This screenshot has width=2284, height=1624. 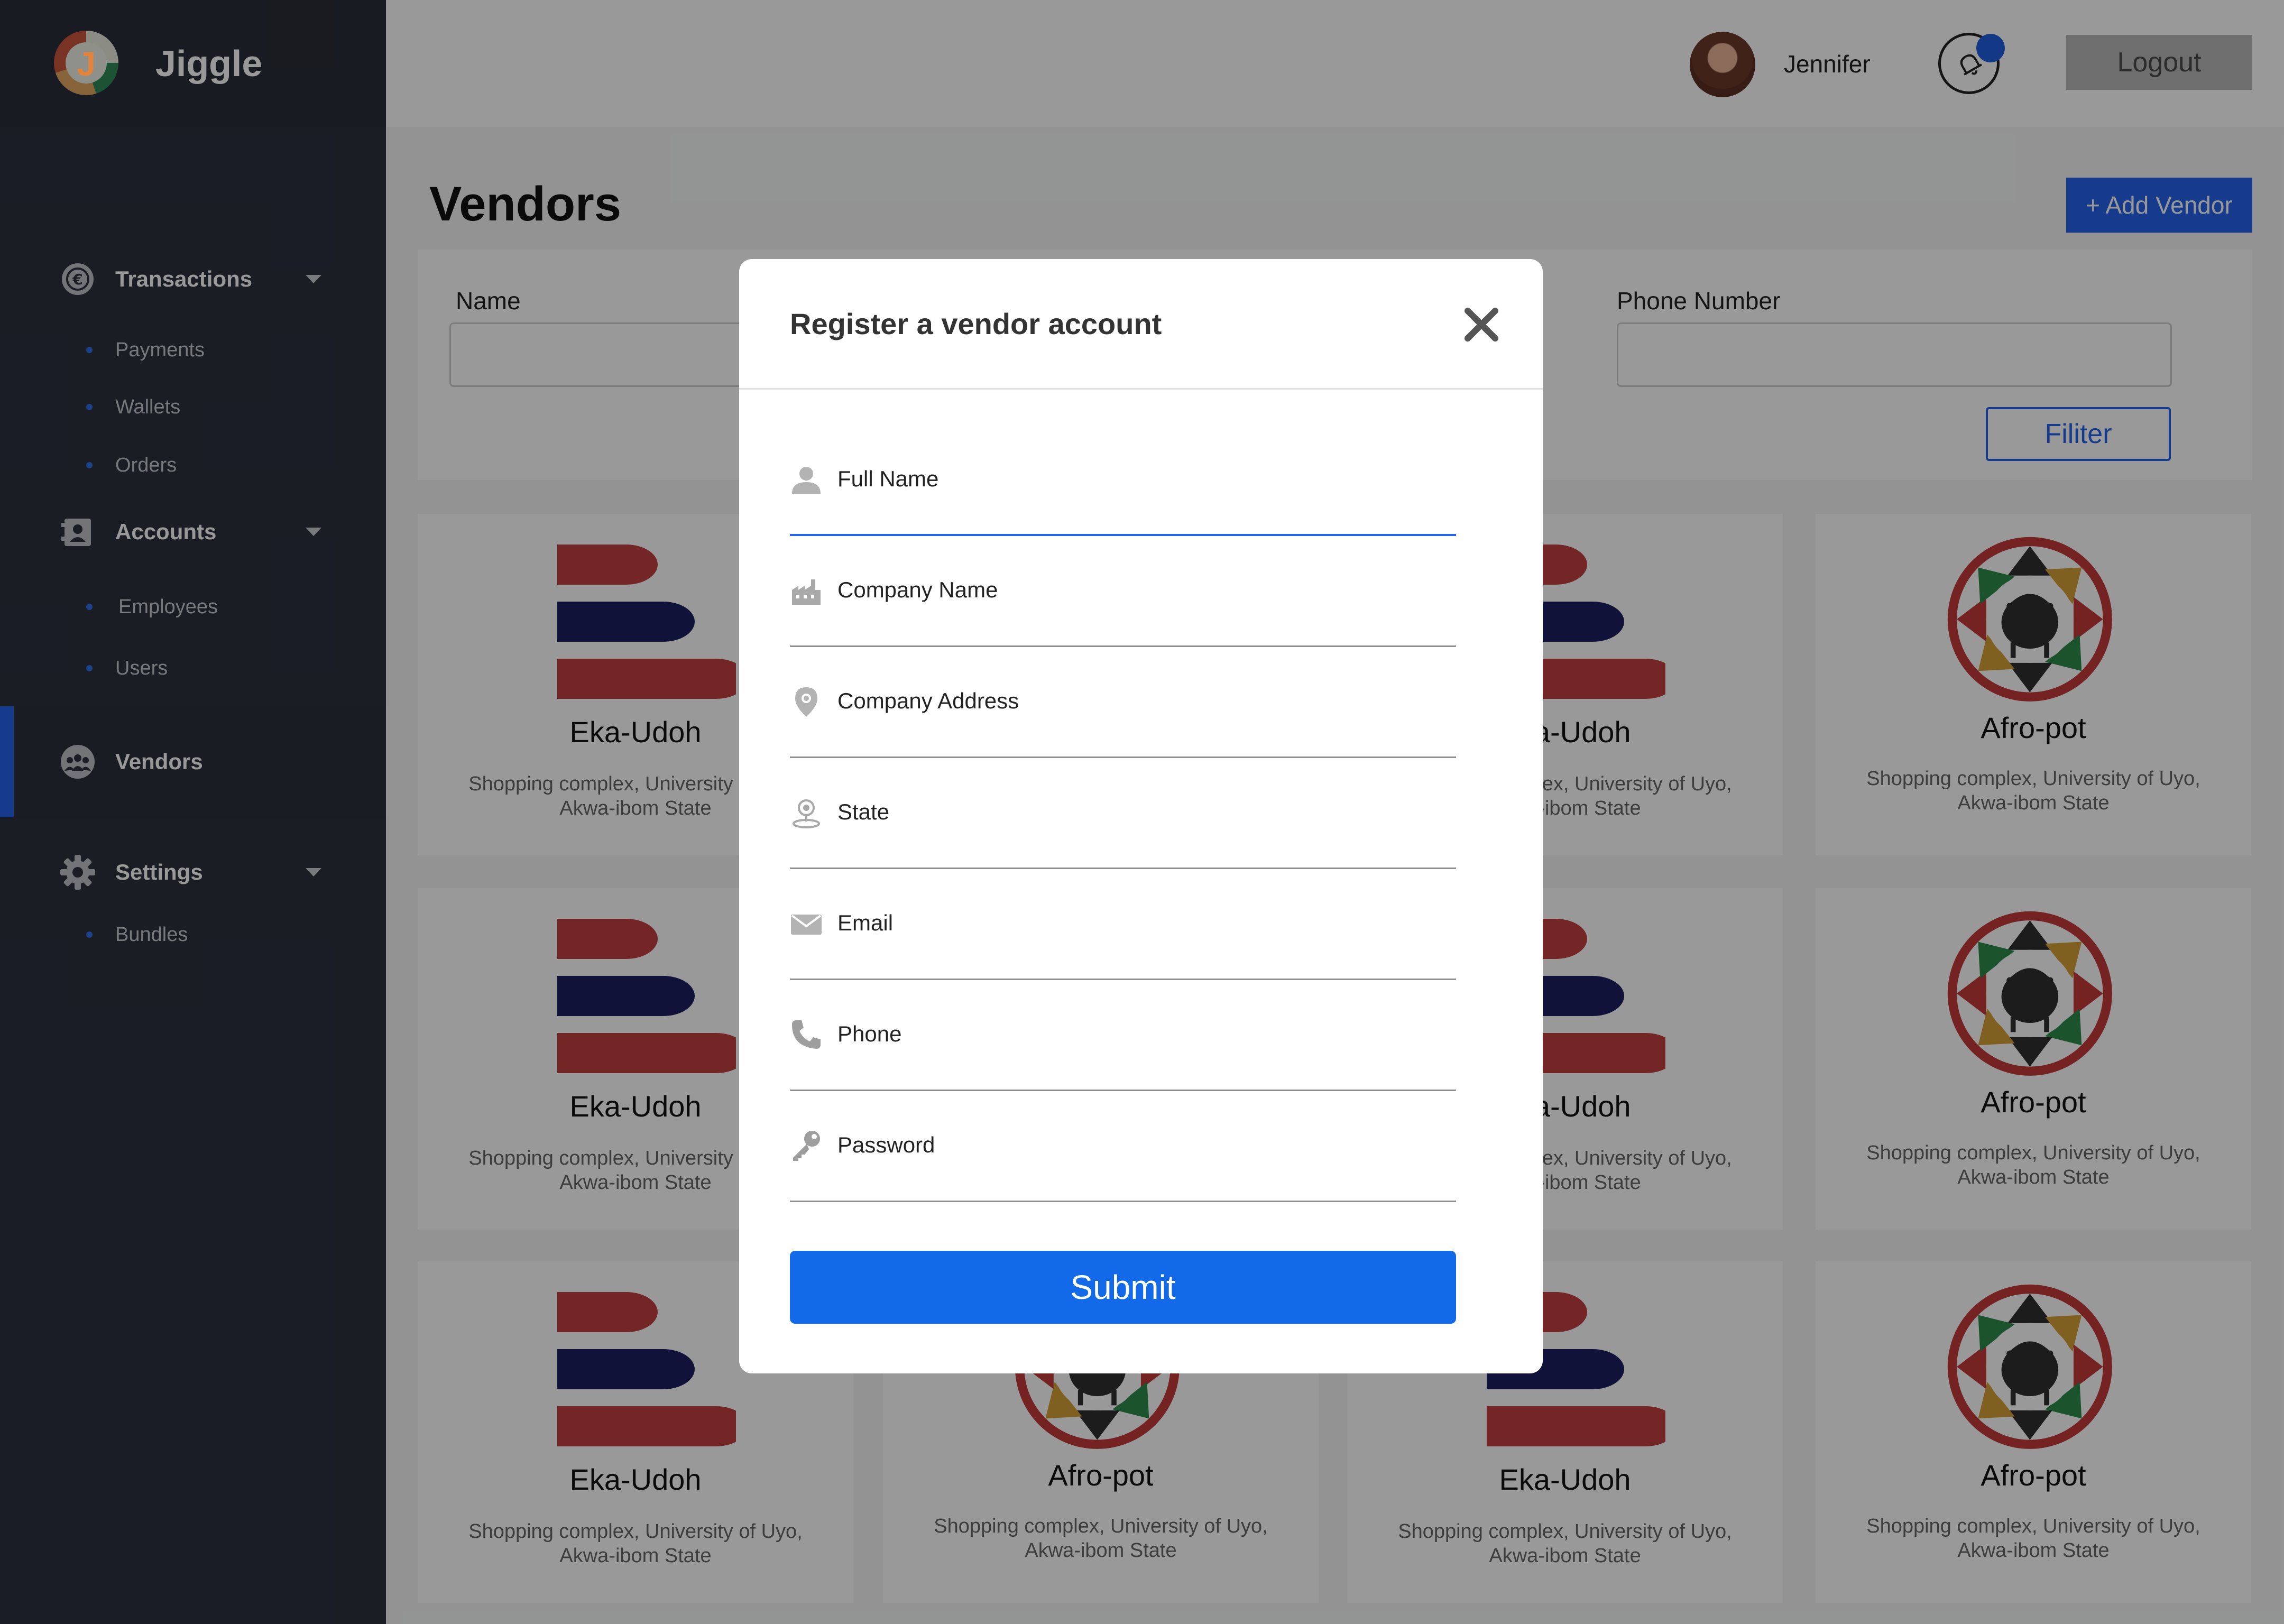 I want to click on person-icon, so click(x=806, y=480).